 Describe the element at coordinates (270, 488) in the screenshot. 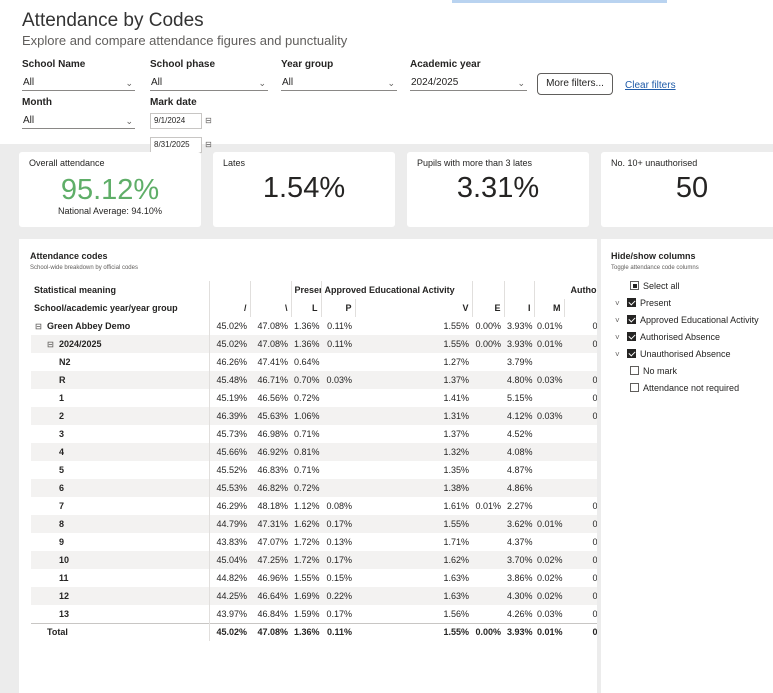

I see `table-cell: 46.82%` at that location.